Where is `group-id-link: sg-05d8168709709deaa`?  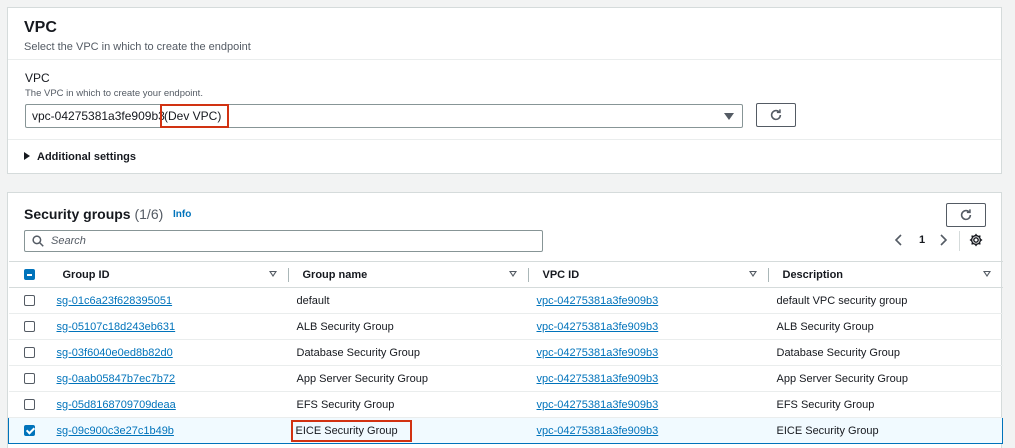
group-id-link: sg-05d8168709709deaa is located at coordinates (116, 405).